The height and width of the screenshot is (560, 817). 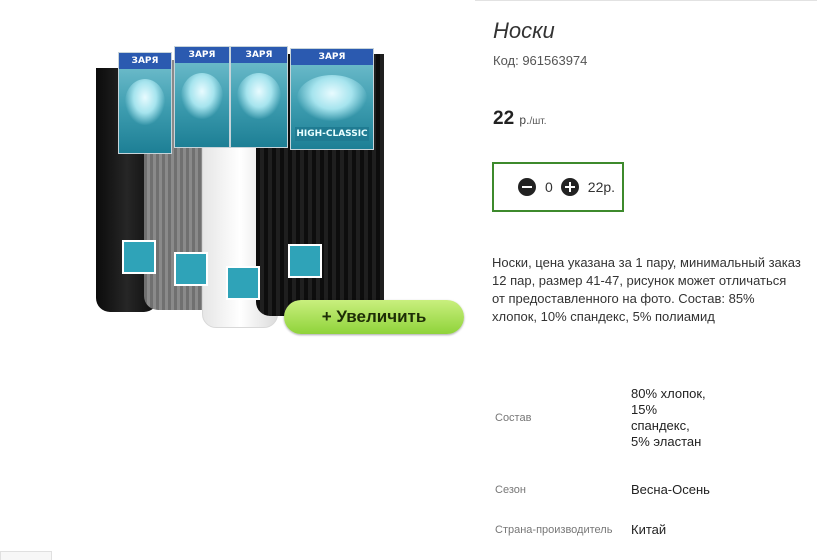 What do you see at coordinates (601, 187) in the screenshot?
I see `quantity-total: 22р.` at bounding box center [601, 187].